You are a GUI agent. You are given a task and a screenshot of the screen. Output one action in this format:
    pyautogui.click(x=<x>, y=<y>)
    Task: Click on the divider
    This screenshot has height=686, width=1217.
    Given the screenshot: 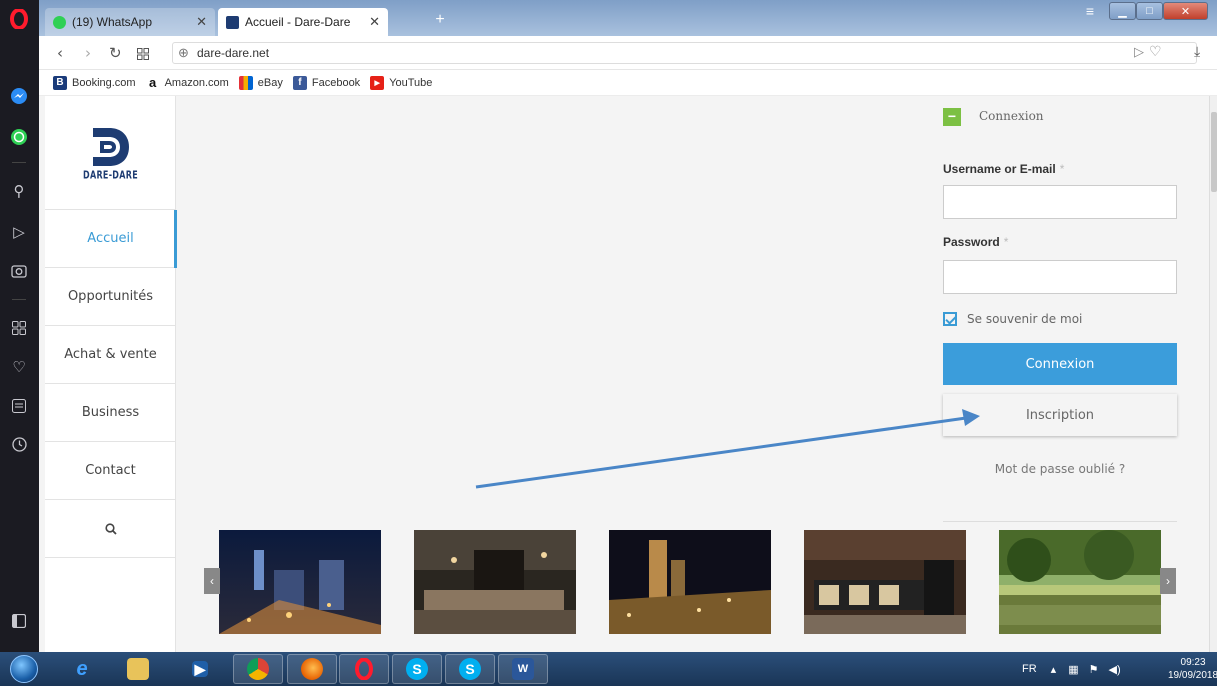 What is the action you would take?
    pyautogui.click(x=1060, y=521)
    